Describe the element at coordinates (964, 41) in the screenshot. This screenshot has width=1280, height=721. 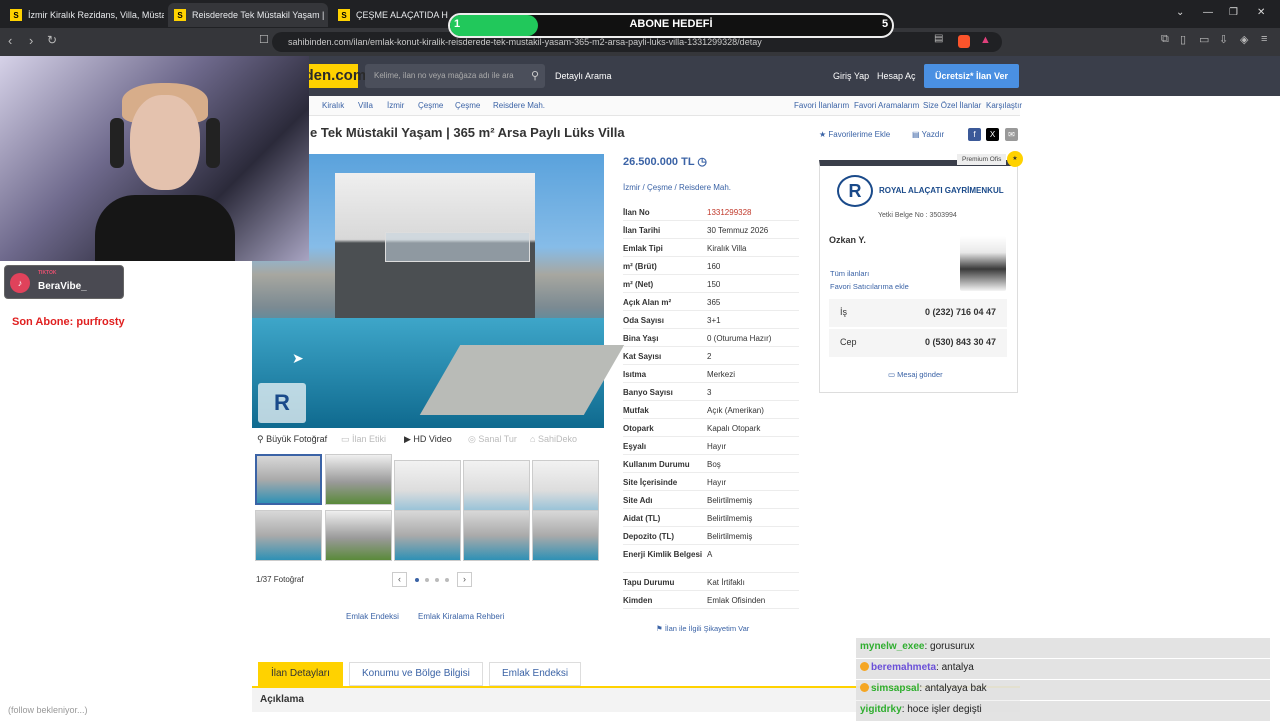
I see `brave-shield-icon` at that location.